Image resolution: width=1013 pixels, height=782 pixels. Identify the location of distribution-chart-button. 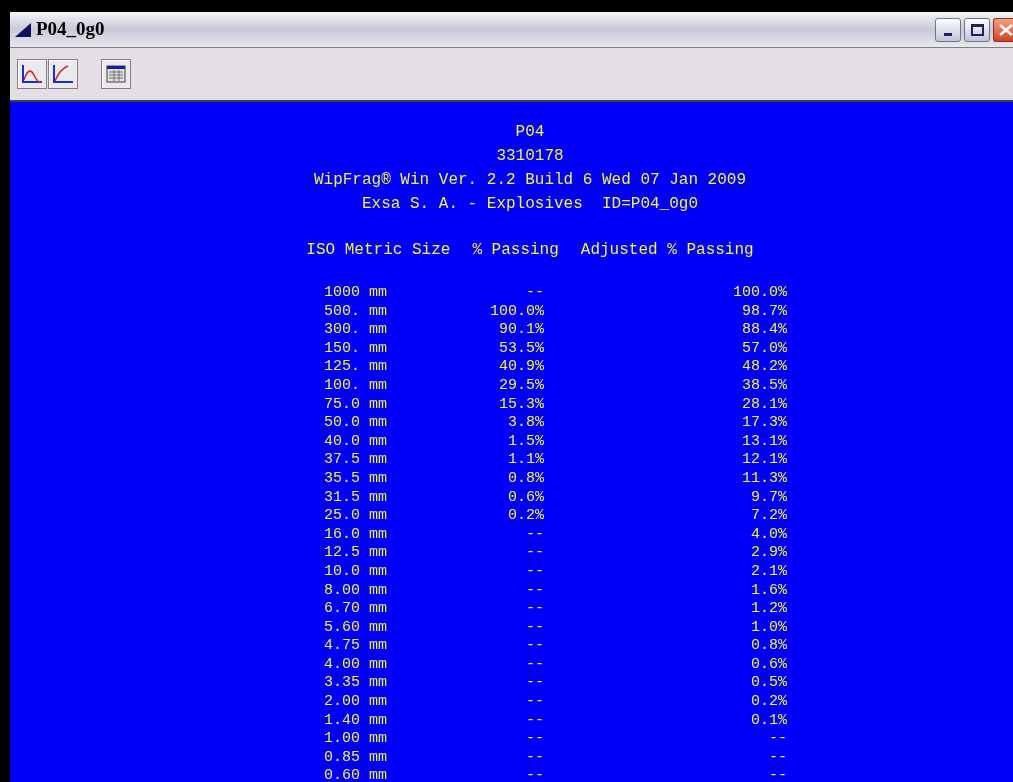
(32, 74).